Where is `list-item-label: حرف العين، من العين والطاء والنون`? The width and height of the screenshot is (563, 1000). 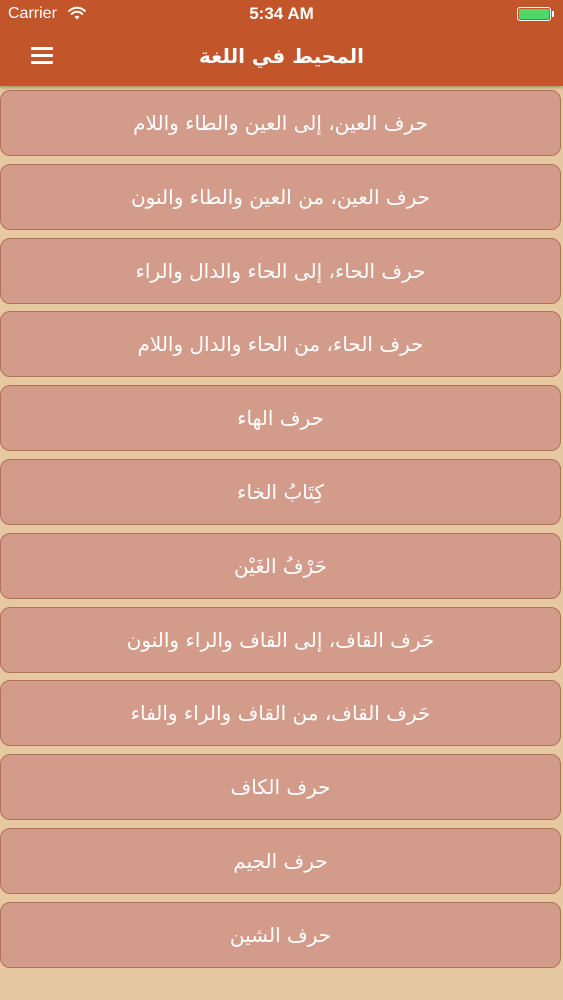 list-item-label: حرف العين، من العين والطاء والنون is located at coordinates (280, 196).